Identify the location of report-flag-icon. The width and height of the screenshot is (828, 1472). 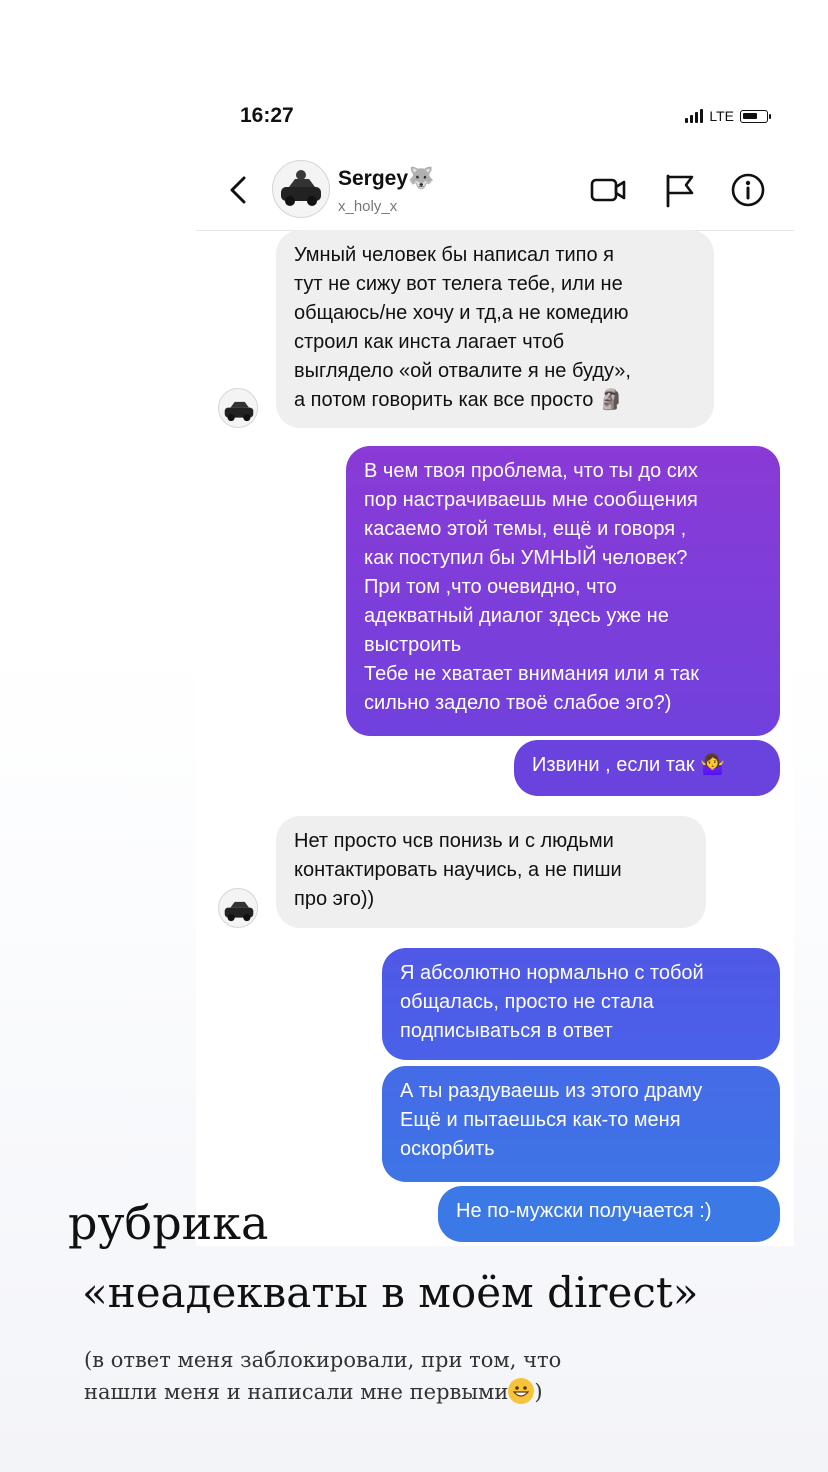
(680, 190).